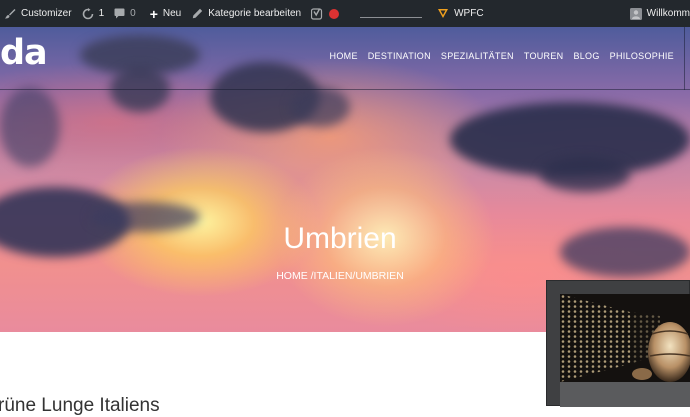  What do you see at coordinates (391, 13) in the screenshot?
I see `adminbar-search` at bounding box center [391, 13].